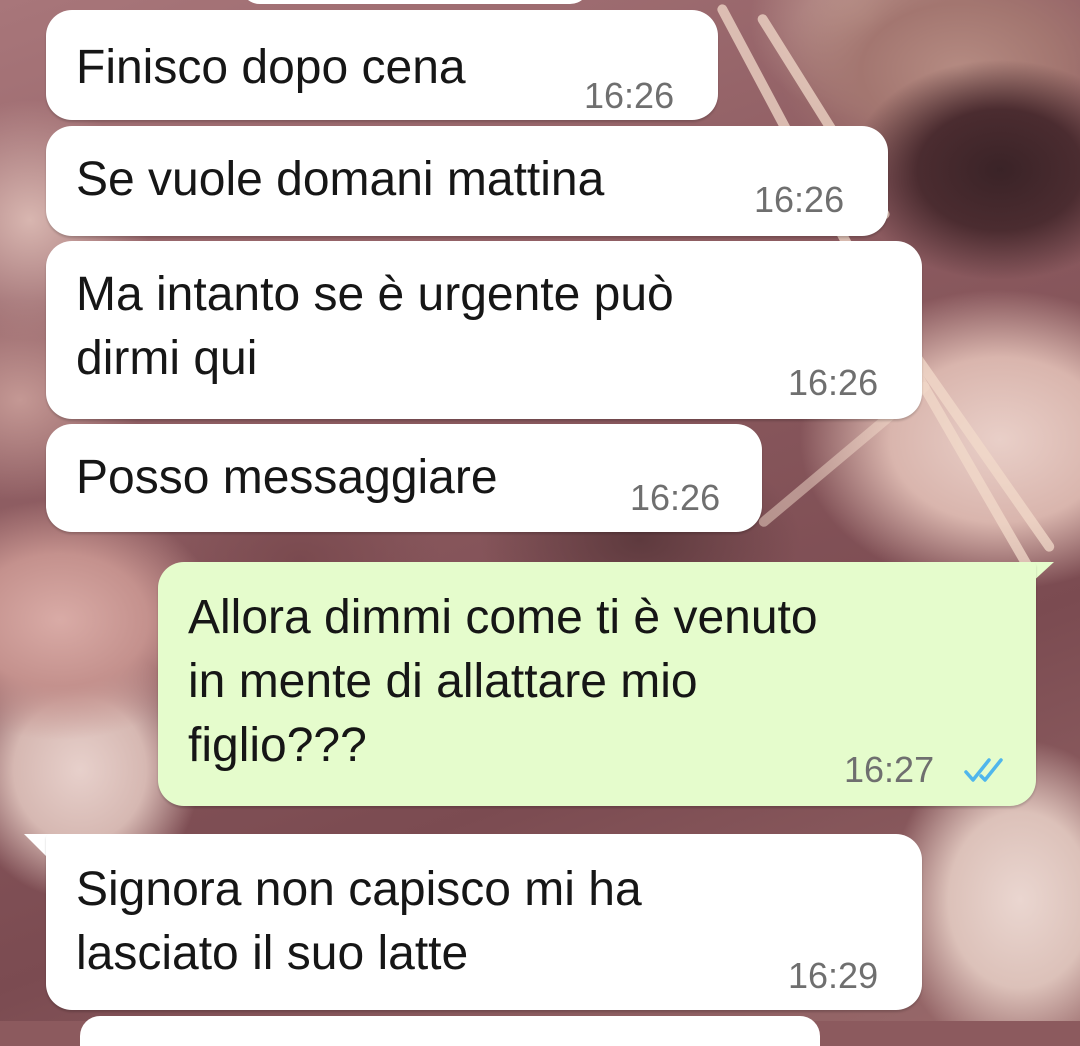  Describe the element at coordinates (415, 2) in the screenshot. I see `message-bubble-partial` at that location.